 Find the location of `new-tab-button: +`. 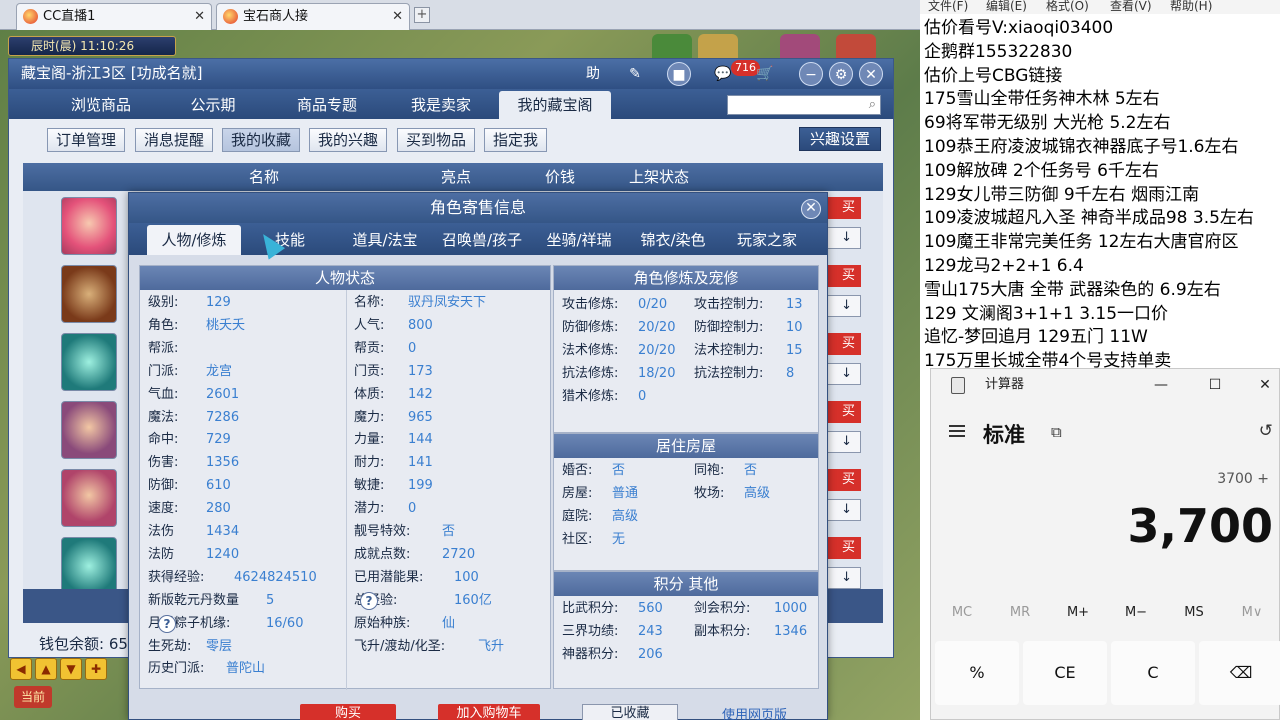

new-tab-button: + is located at coordinates (422, 15).